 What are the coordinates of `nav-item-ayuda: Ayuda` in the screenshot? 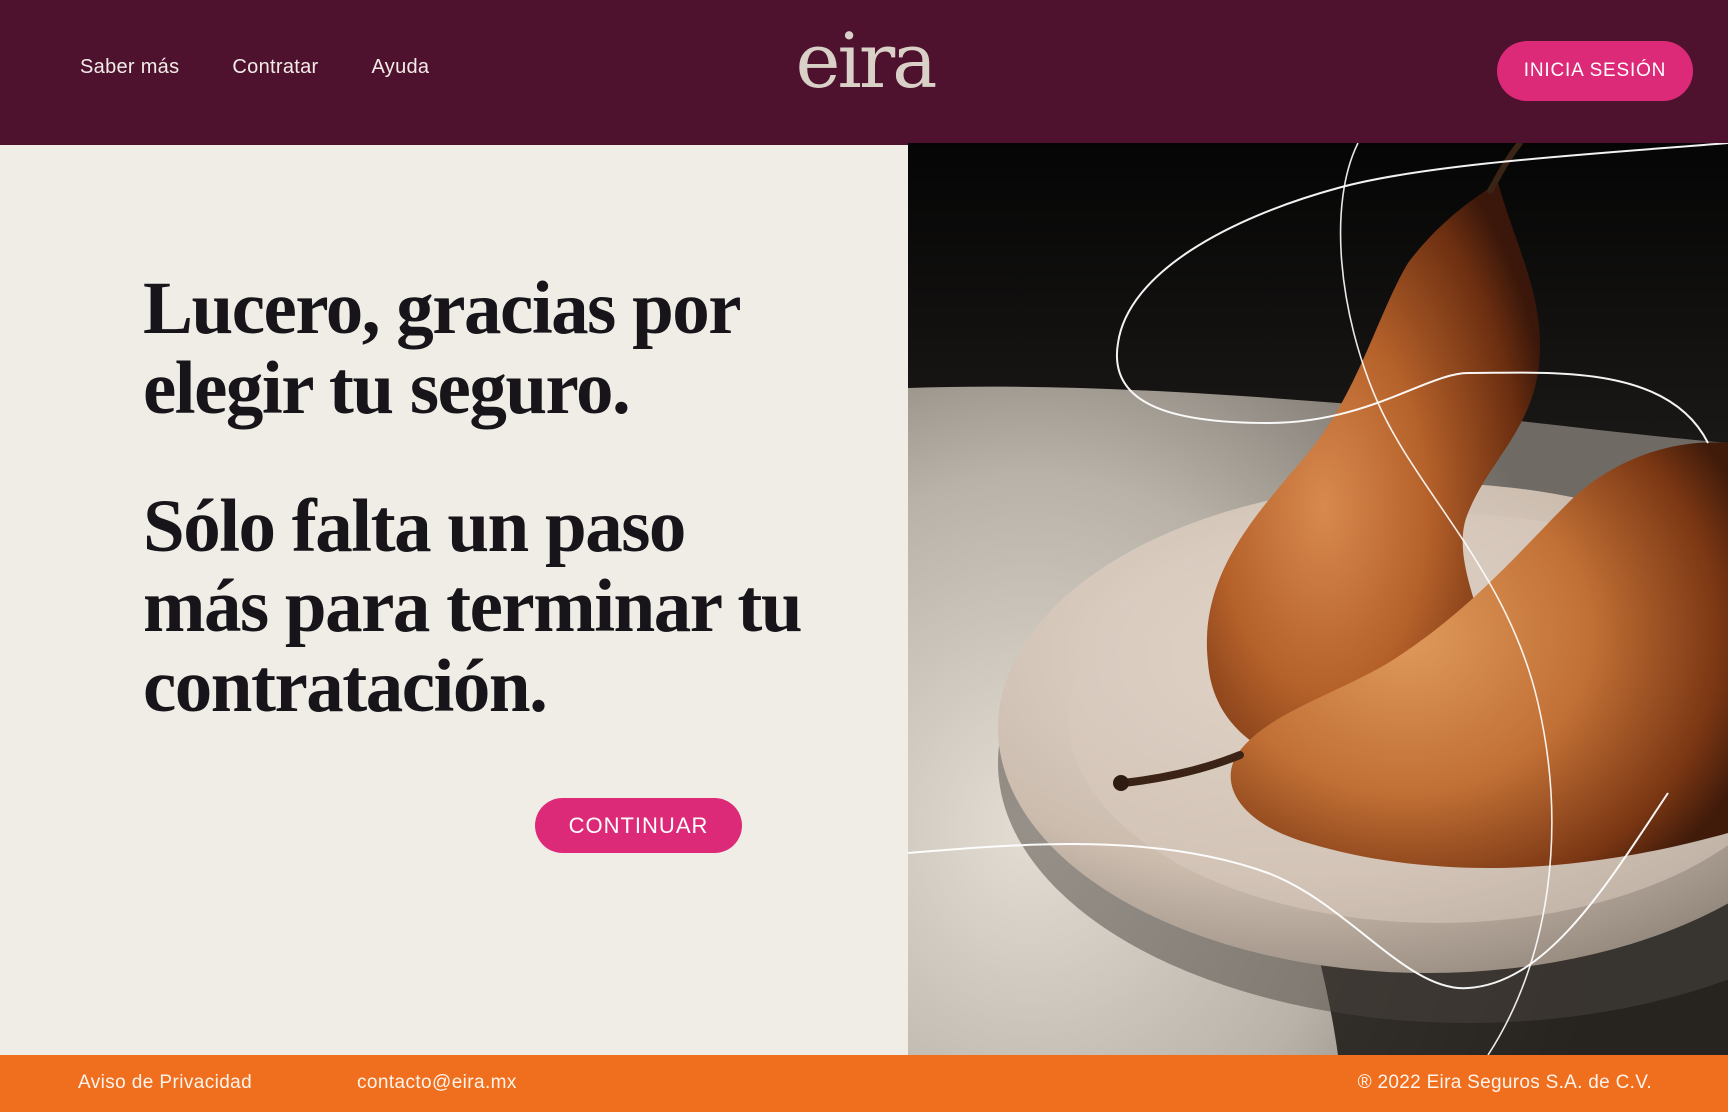 It's located at (401, 67).